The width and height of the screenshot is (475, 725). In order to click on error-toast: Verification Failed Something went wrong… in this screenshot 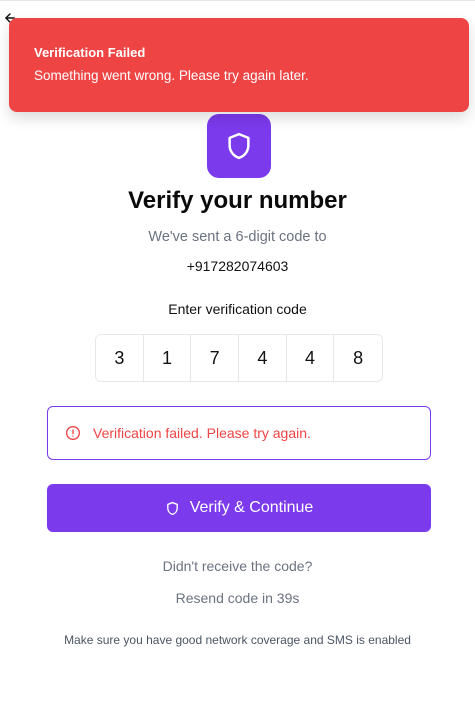, I will do `click(239, 65)`.